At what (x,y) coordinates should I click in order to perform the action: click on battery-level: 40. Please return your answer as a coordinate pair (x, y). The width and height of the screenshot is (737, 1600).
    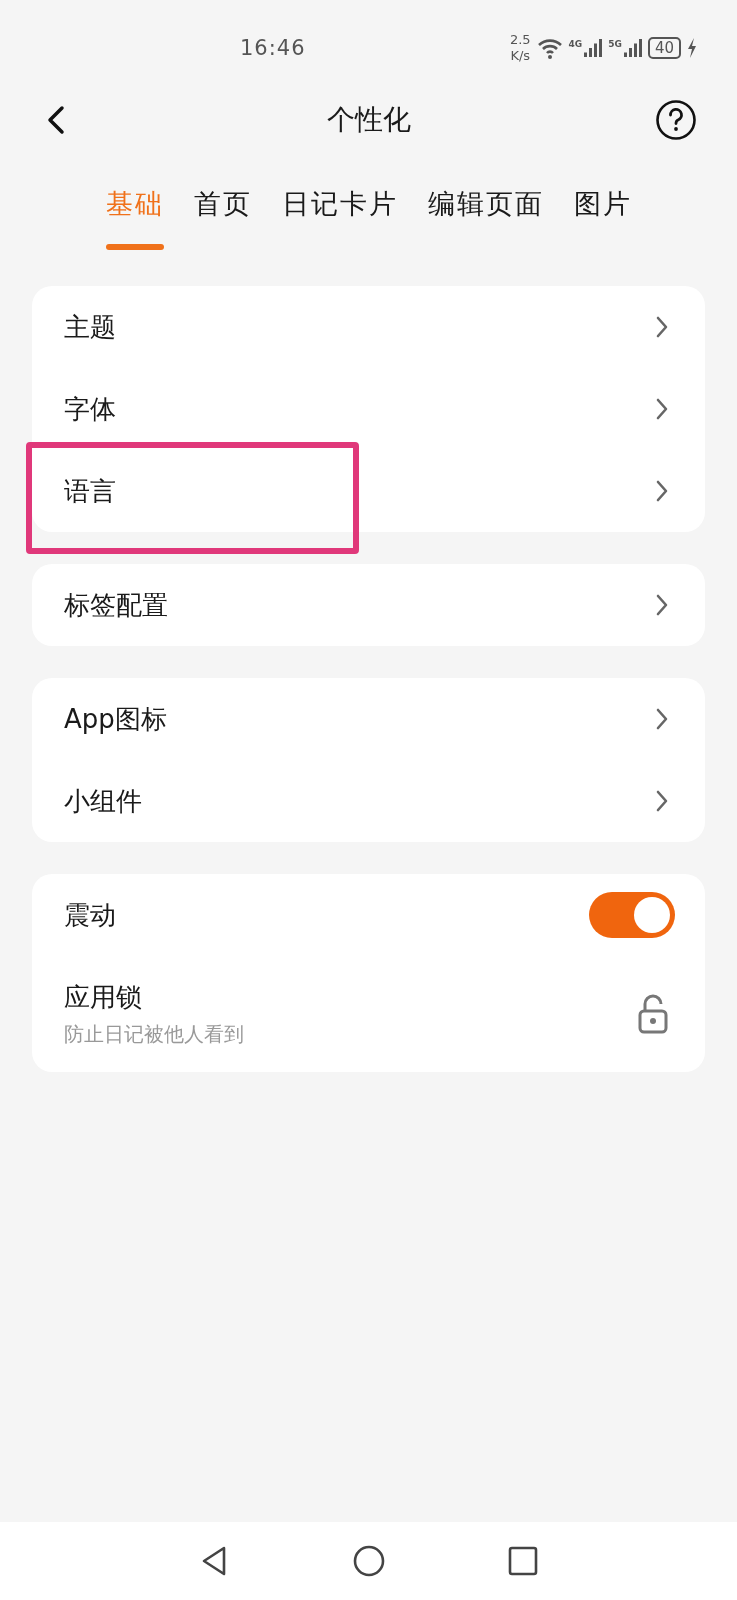
    Looking at the image, I should click on (664, 48).